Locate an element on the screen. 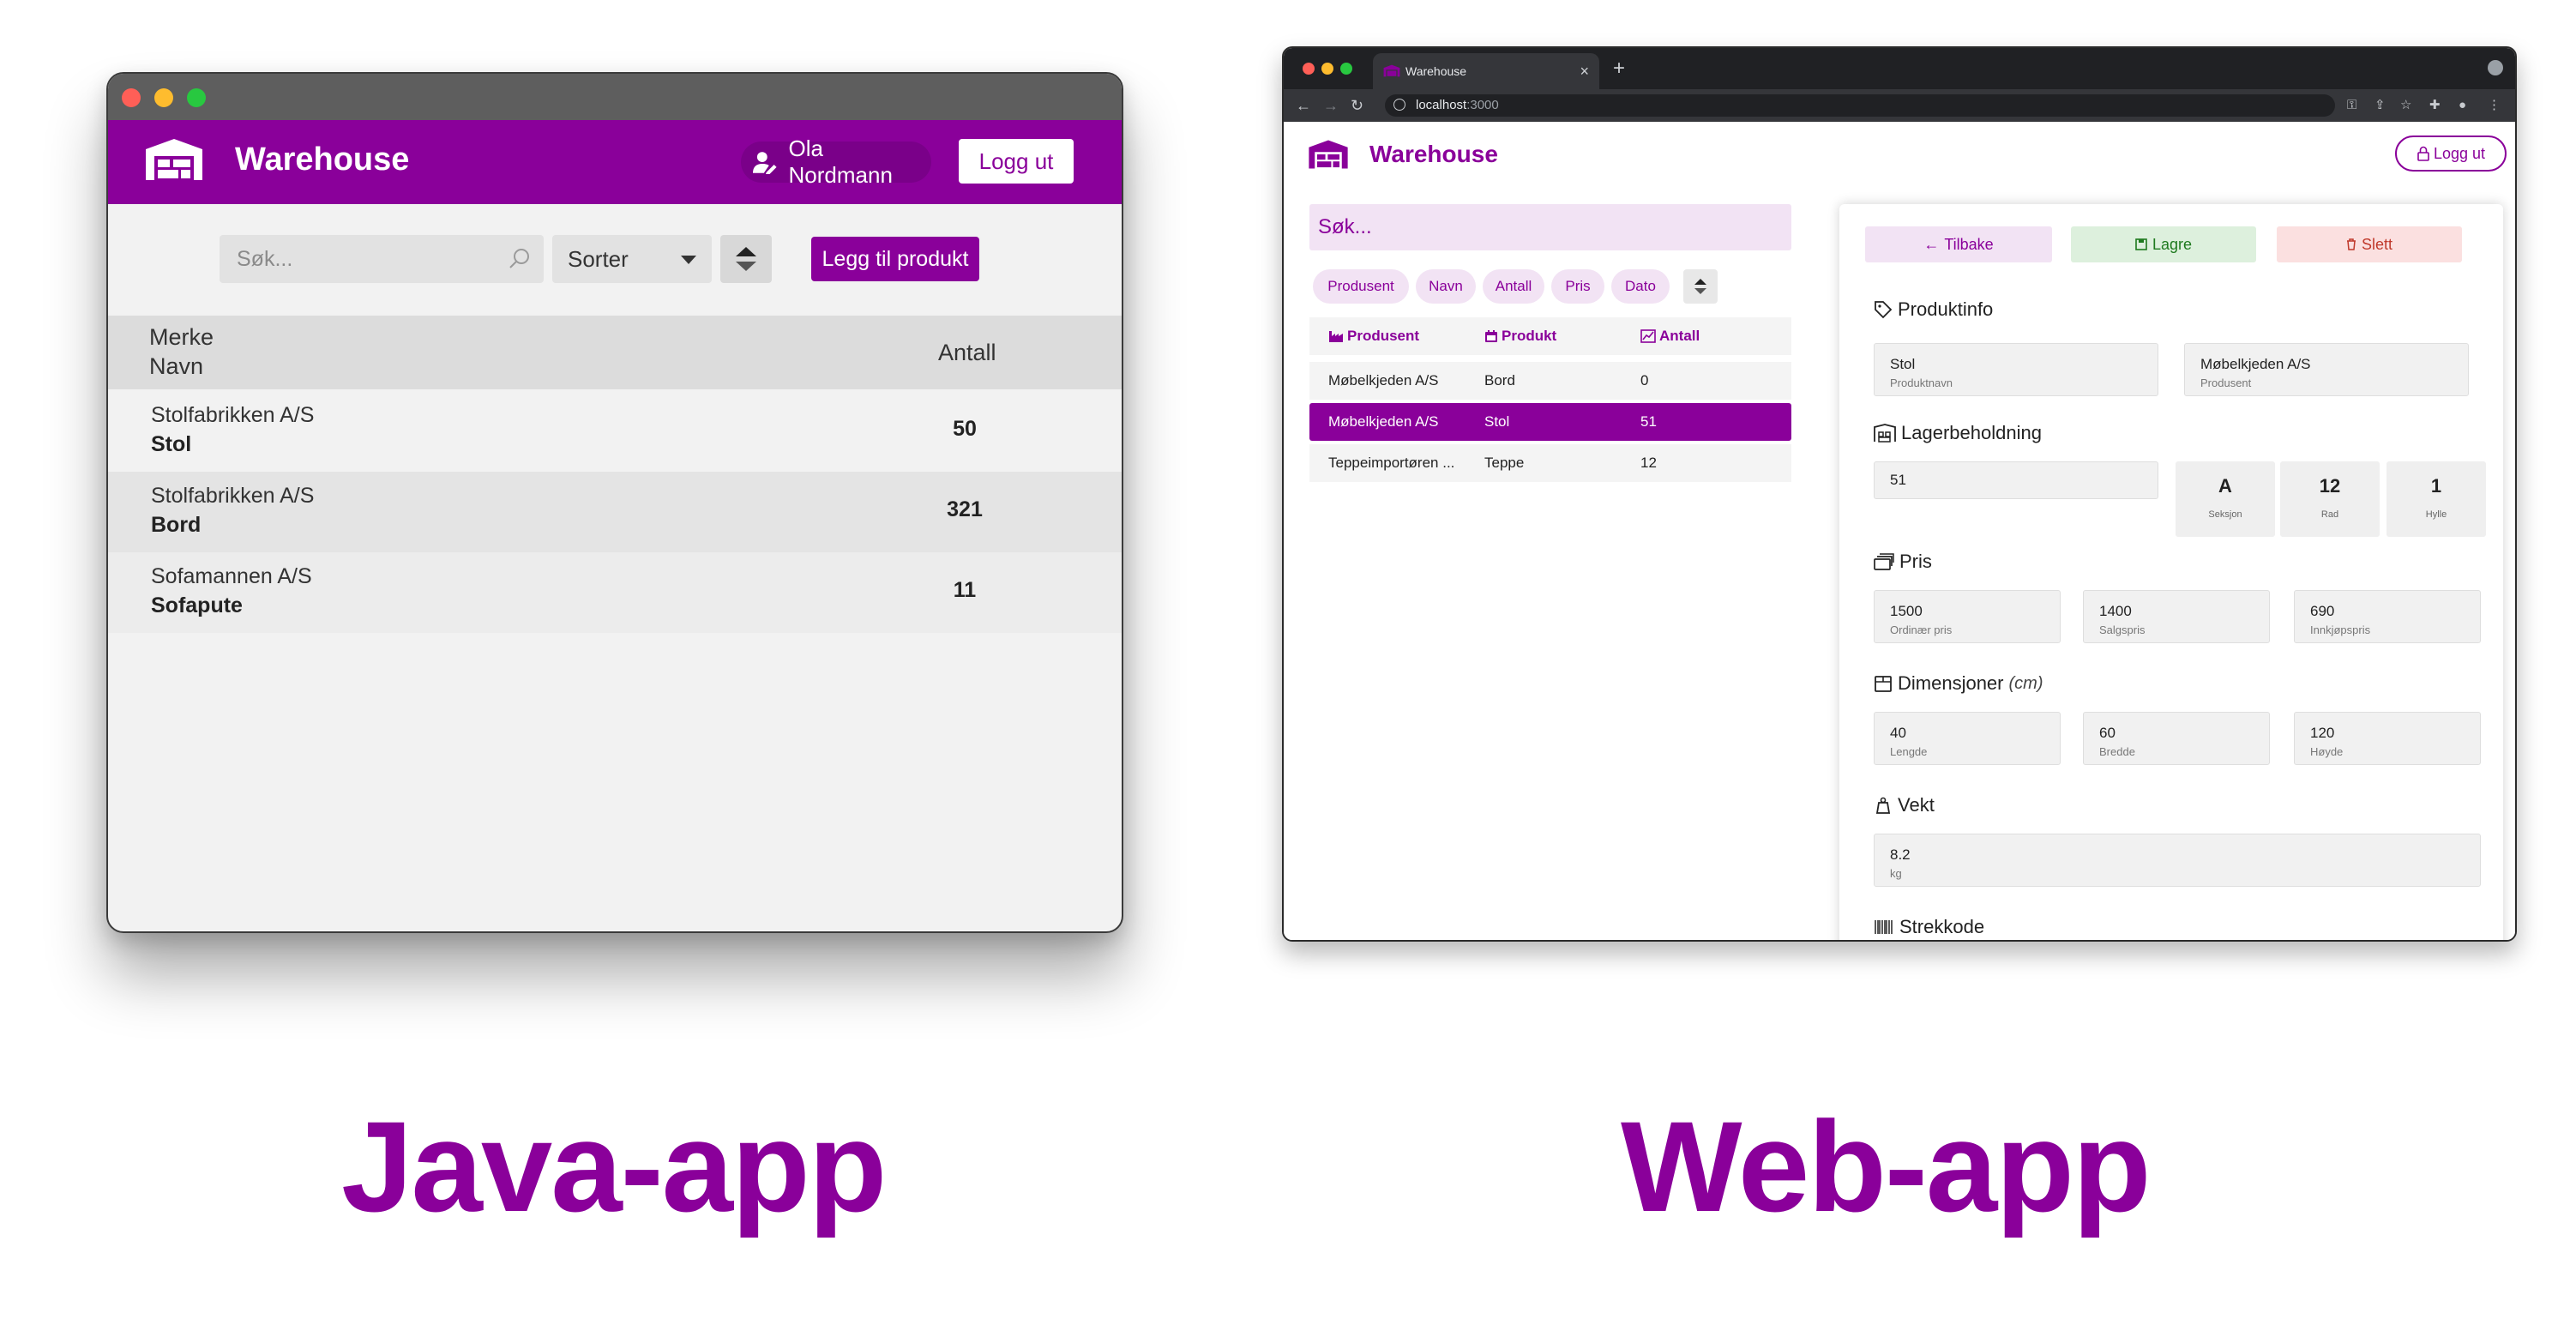 Image resolution: width=2576 pixels, height=1331 pixels. key-icon: ⚿ is located at coordinates (2351, 105).